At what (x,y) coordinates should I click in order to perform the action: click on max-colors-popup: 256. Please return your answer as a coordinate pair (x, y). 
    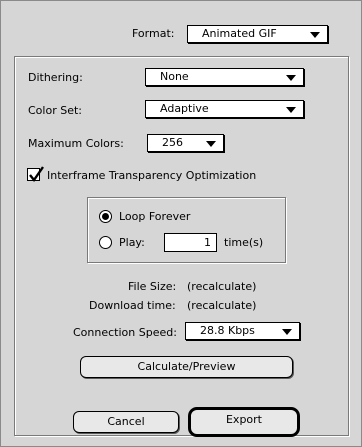
    Looking at the image, I should click on (185, 143).